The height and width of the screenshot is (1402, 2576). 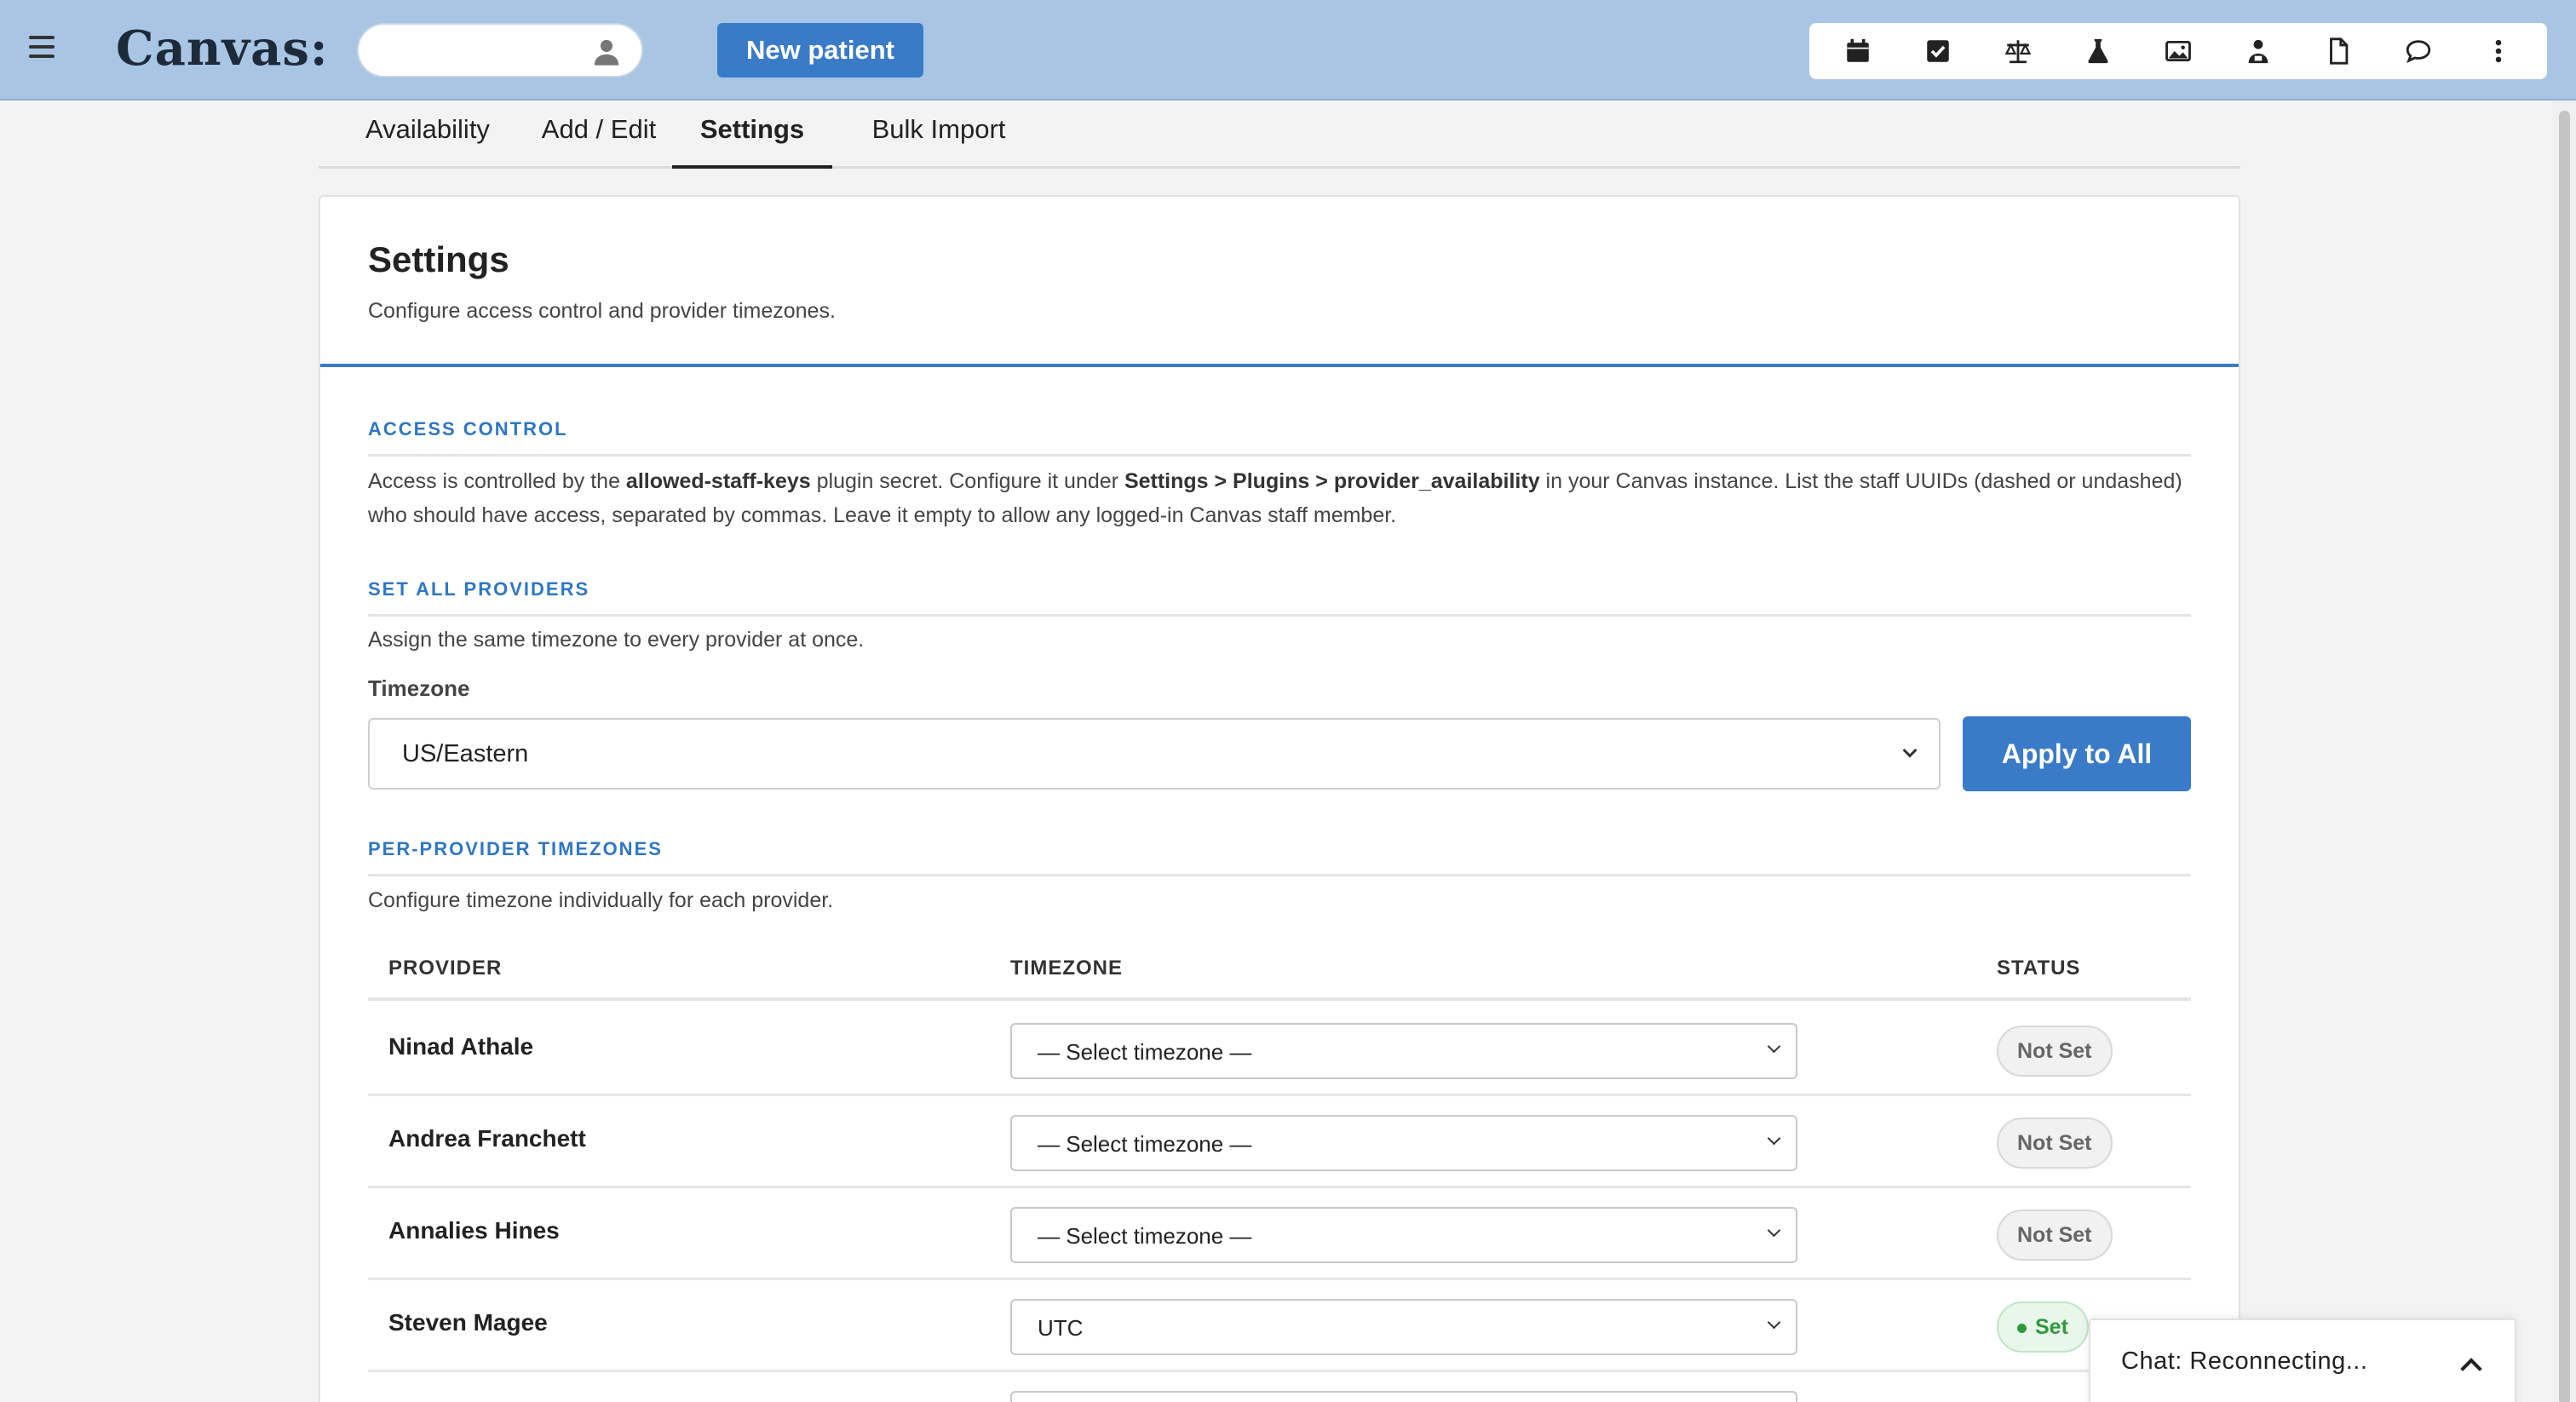 I want to click on status-badge-label: Set, so click(x=2052, y=1327).